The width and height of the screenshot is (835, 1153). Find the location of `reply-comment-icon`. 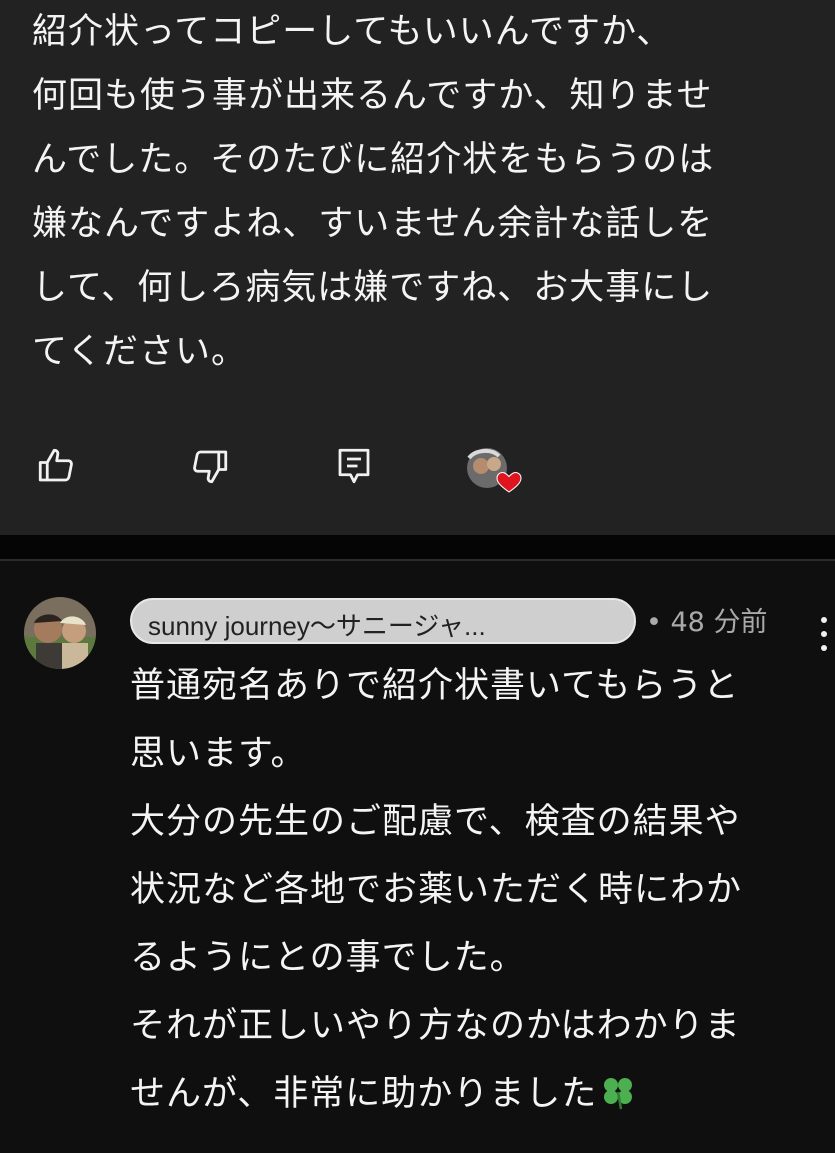

reply-comment-icon is located at coordinates (354, 466).